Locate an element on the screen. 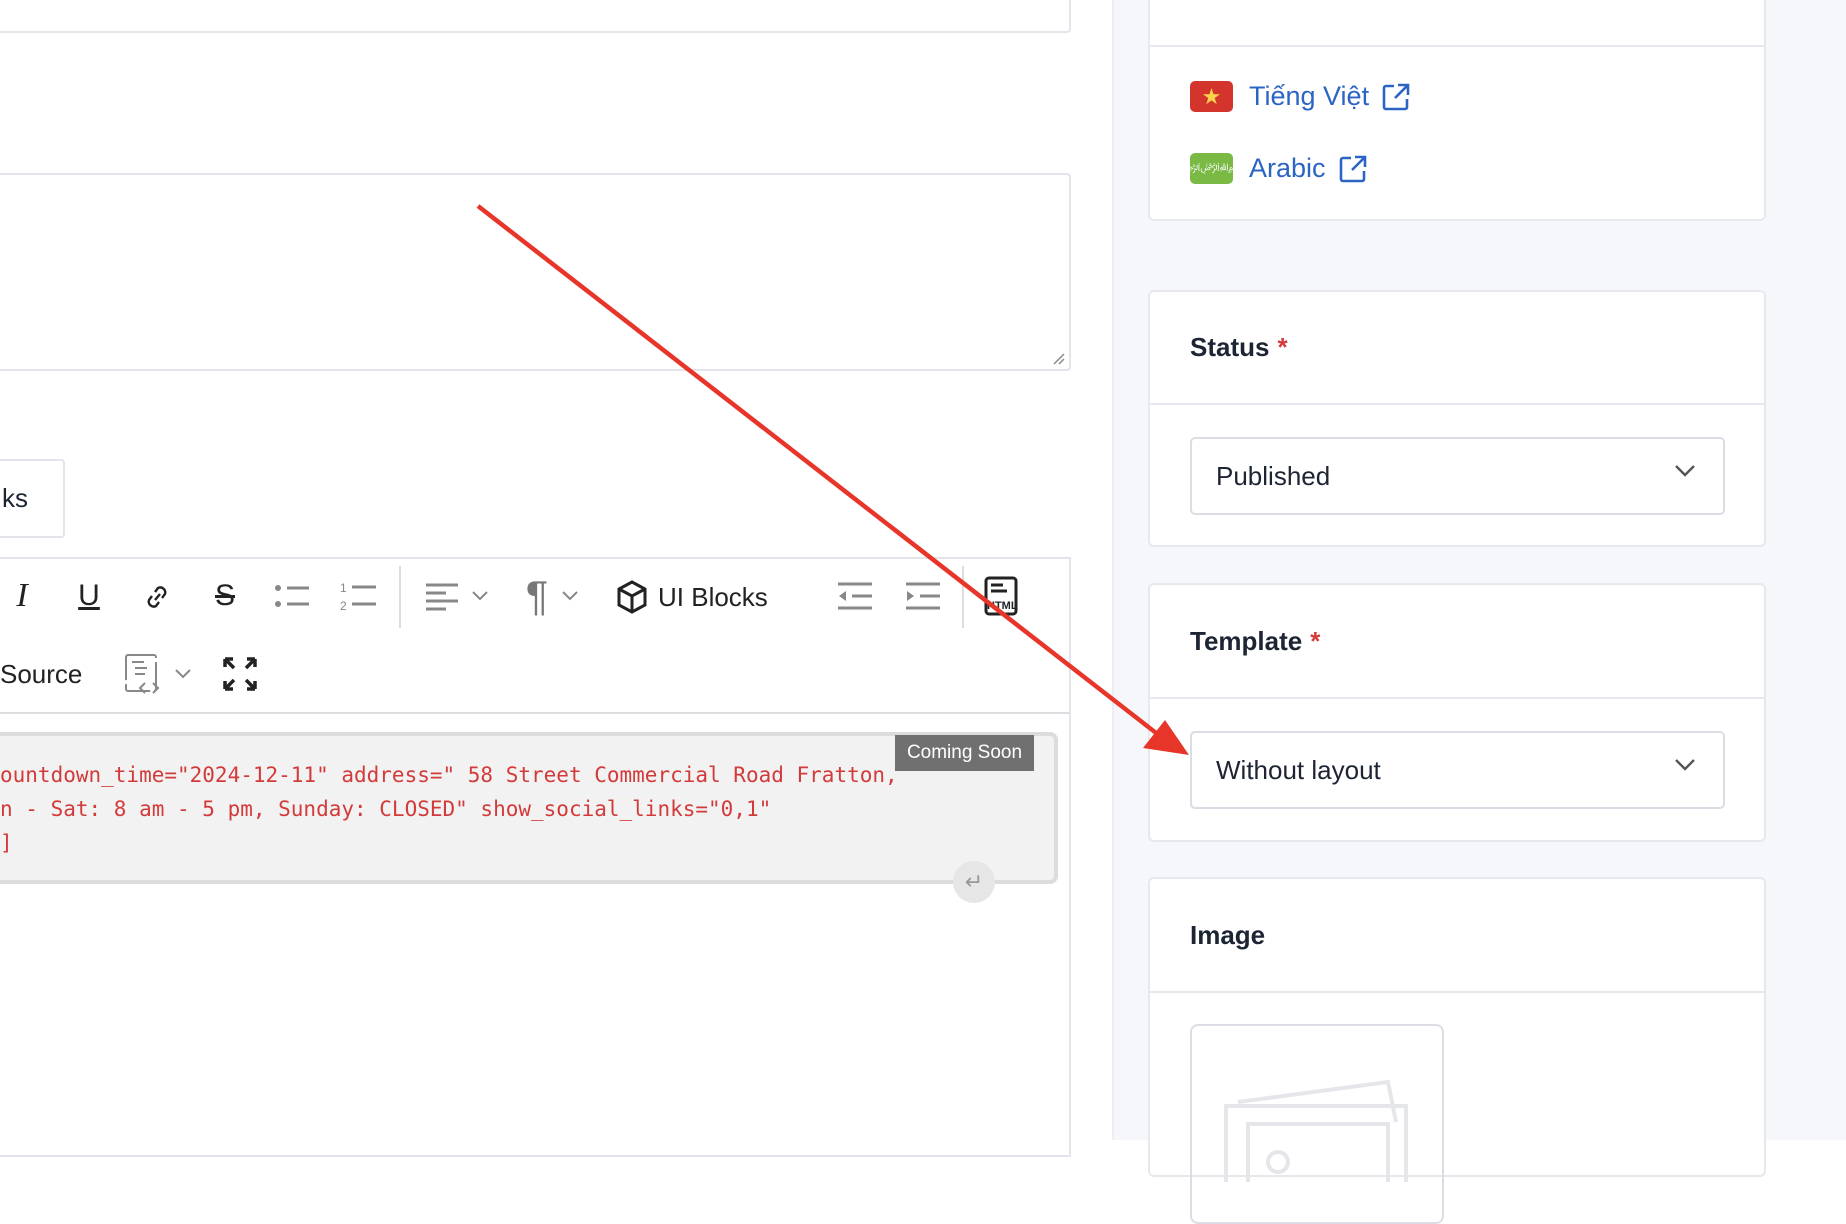  underline-button: U is located at coordinates (89, 596).